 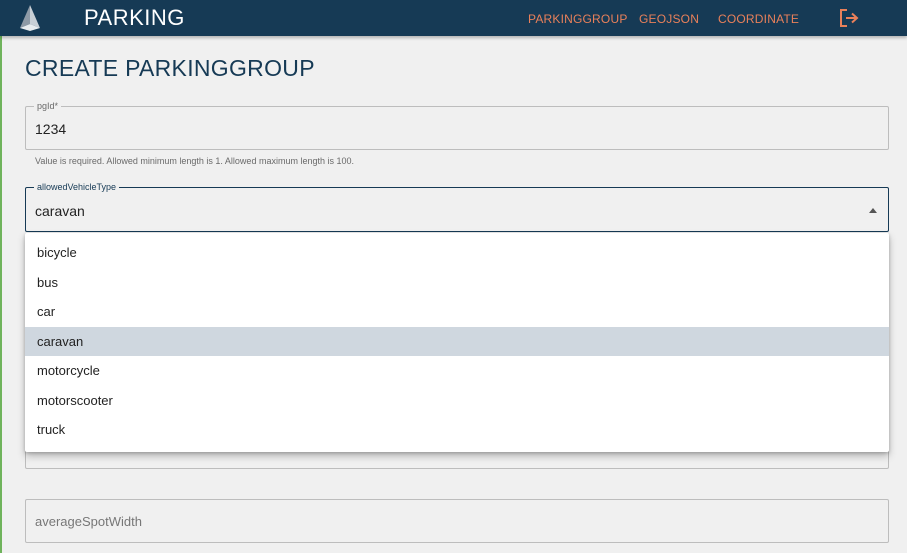 What do you see at coordinates (170, 68) in the screenshot?
I see `page-title: CREATE PARKINGGROUP` at bounding box center [170, 68].